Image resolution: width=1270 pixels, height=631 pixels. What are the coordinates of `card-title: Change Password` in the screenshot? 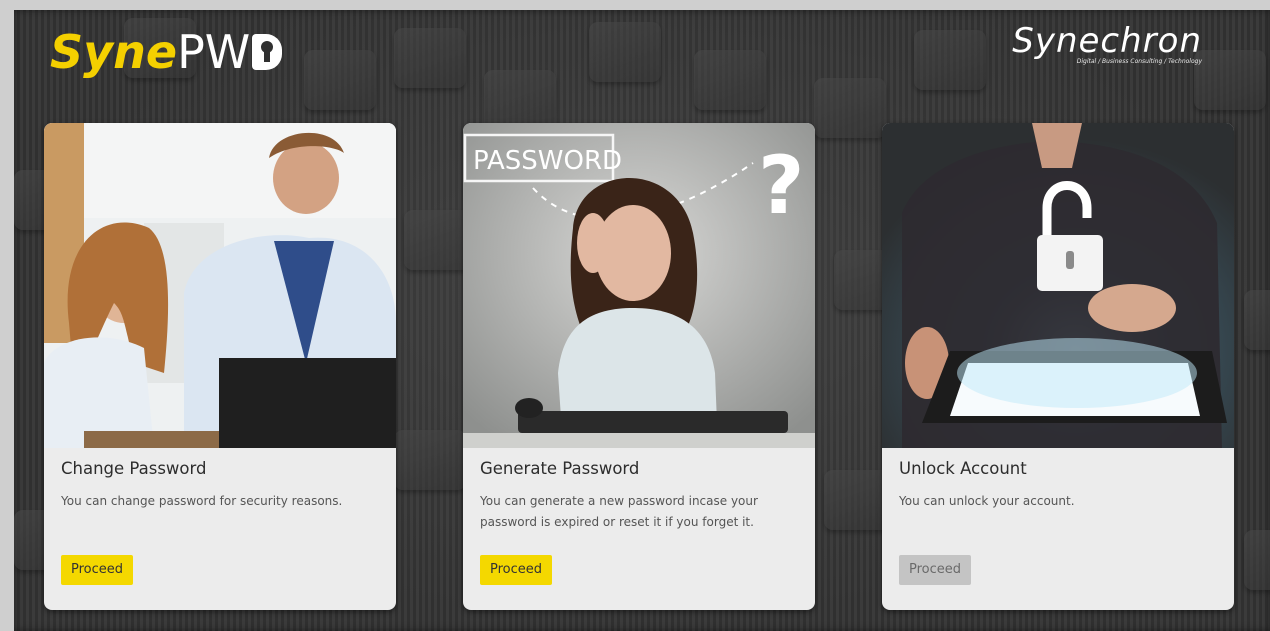 It's located at (134, 468).